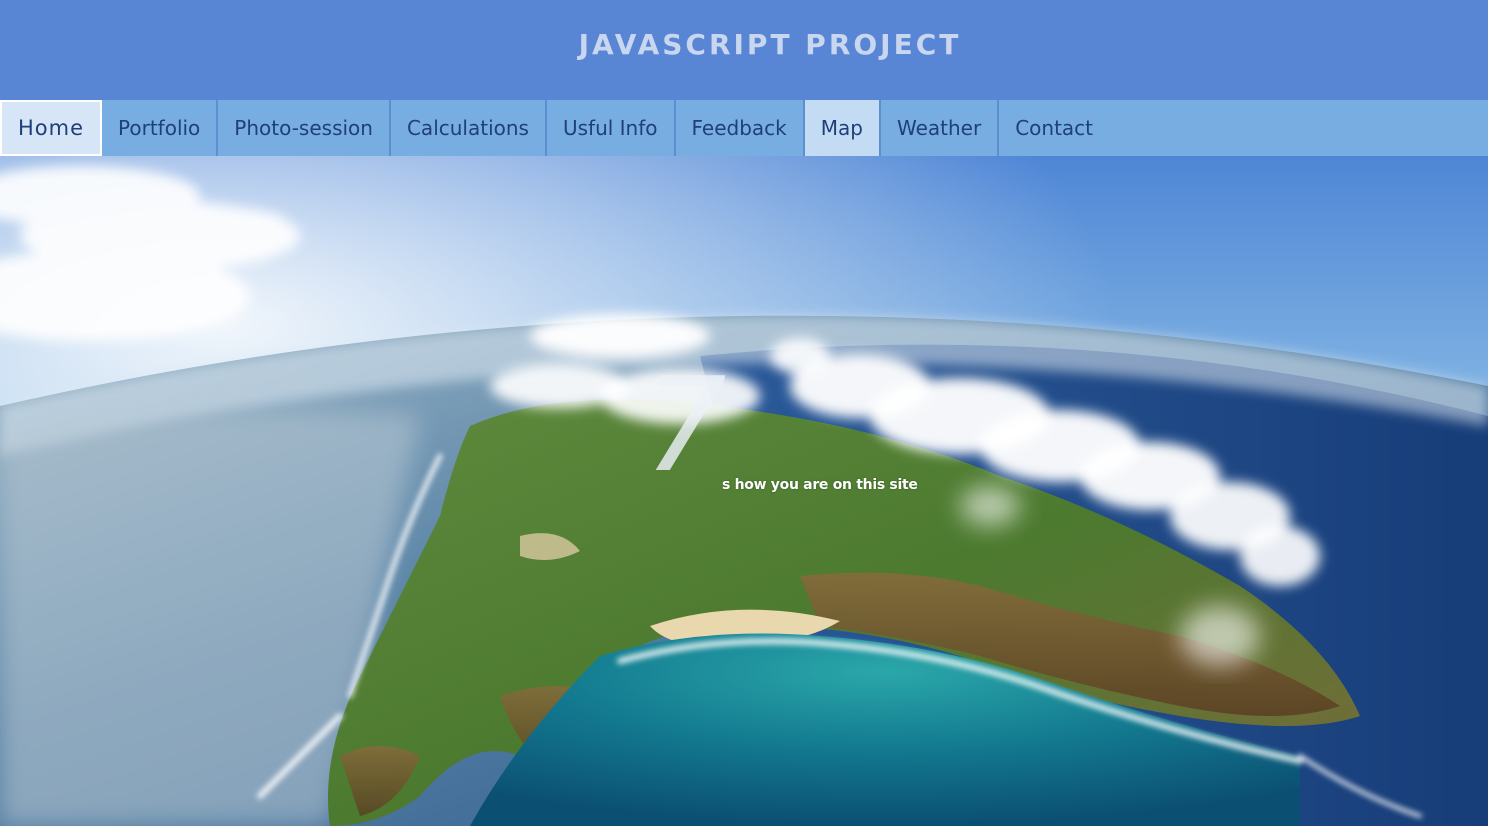  What do you see at coordinates (160, 128) in the screenshot?
I see `nav-item-portfolio: Portfolio` at bounding box center [160, 128].